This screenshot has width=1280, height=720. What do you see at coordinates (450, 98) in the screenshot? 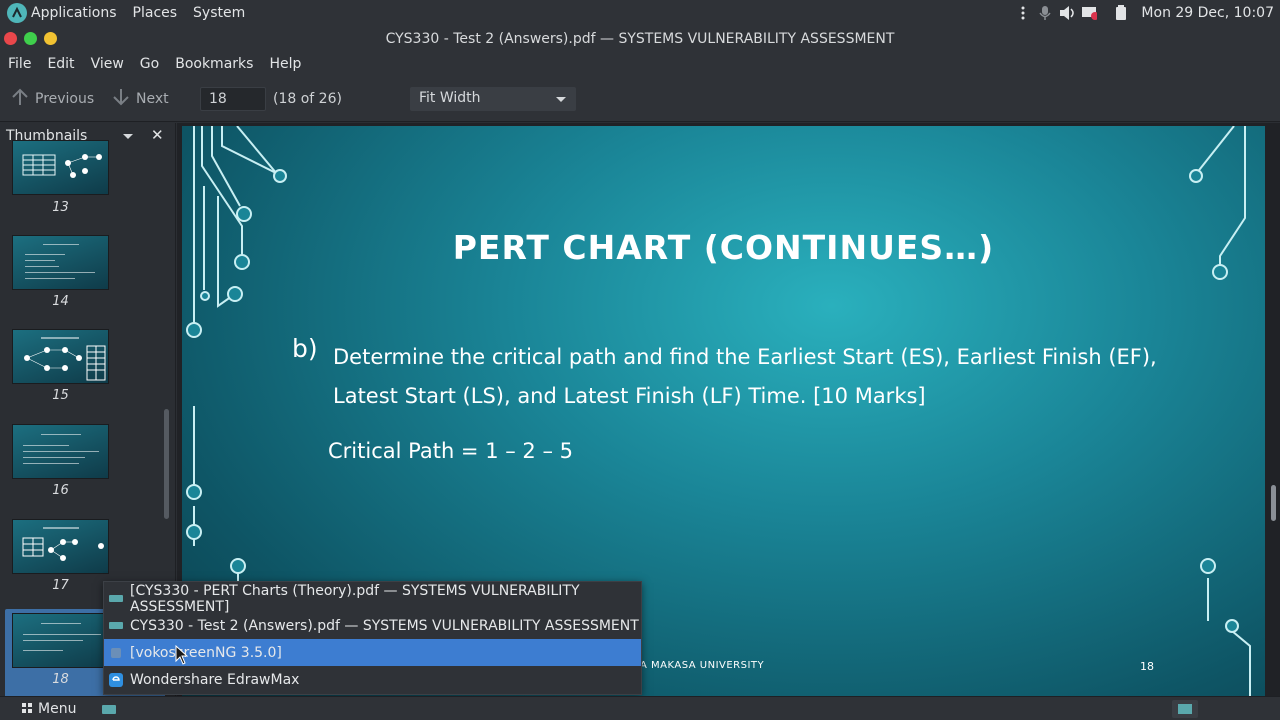
I see `zoom-value: Fit Width` at bounding box center [450, 98].